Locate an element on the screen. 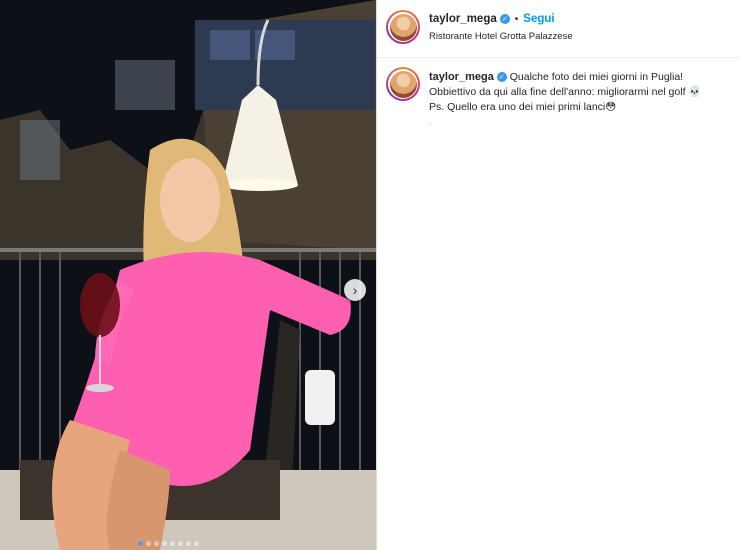  avatar is located at coordinates (403, 27).